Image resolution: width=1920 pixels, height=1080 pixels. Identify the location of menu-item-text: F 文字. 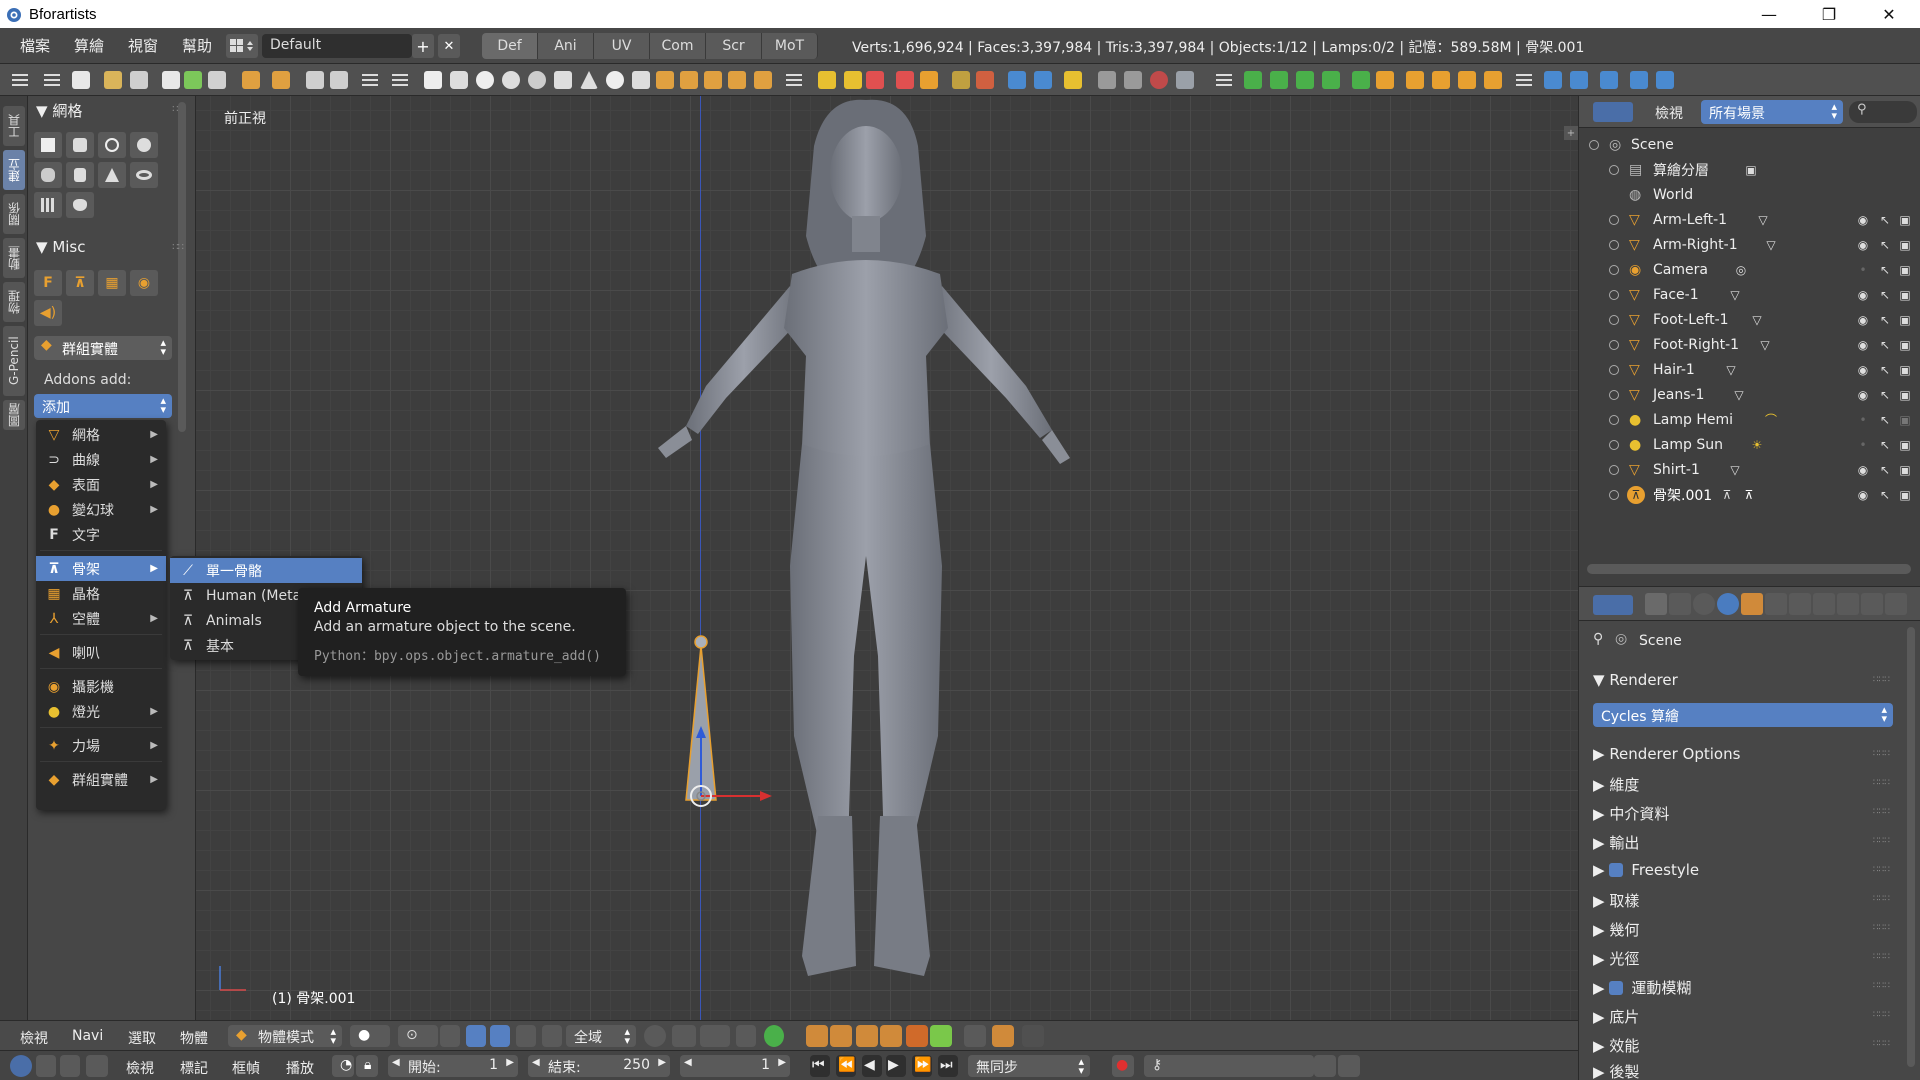
(101, 534).